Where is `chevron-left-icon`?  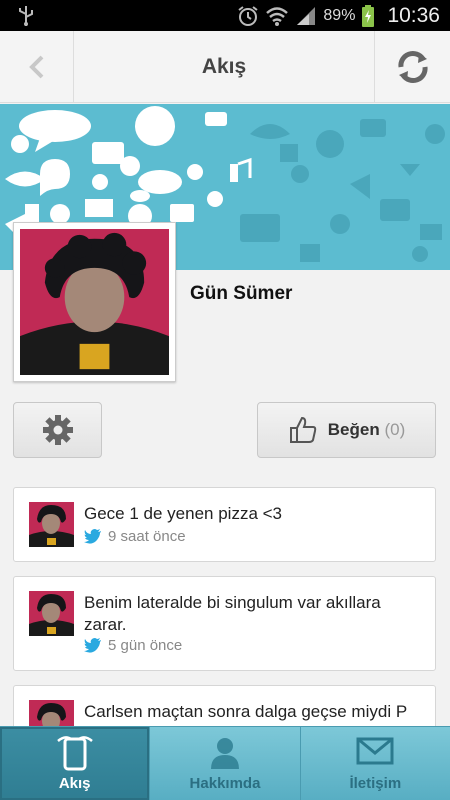 chevron-left-icon is located at coordinates (35, 67).